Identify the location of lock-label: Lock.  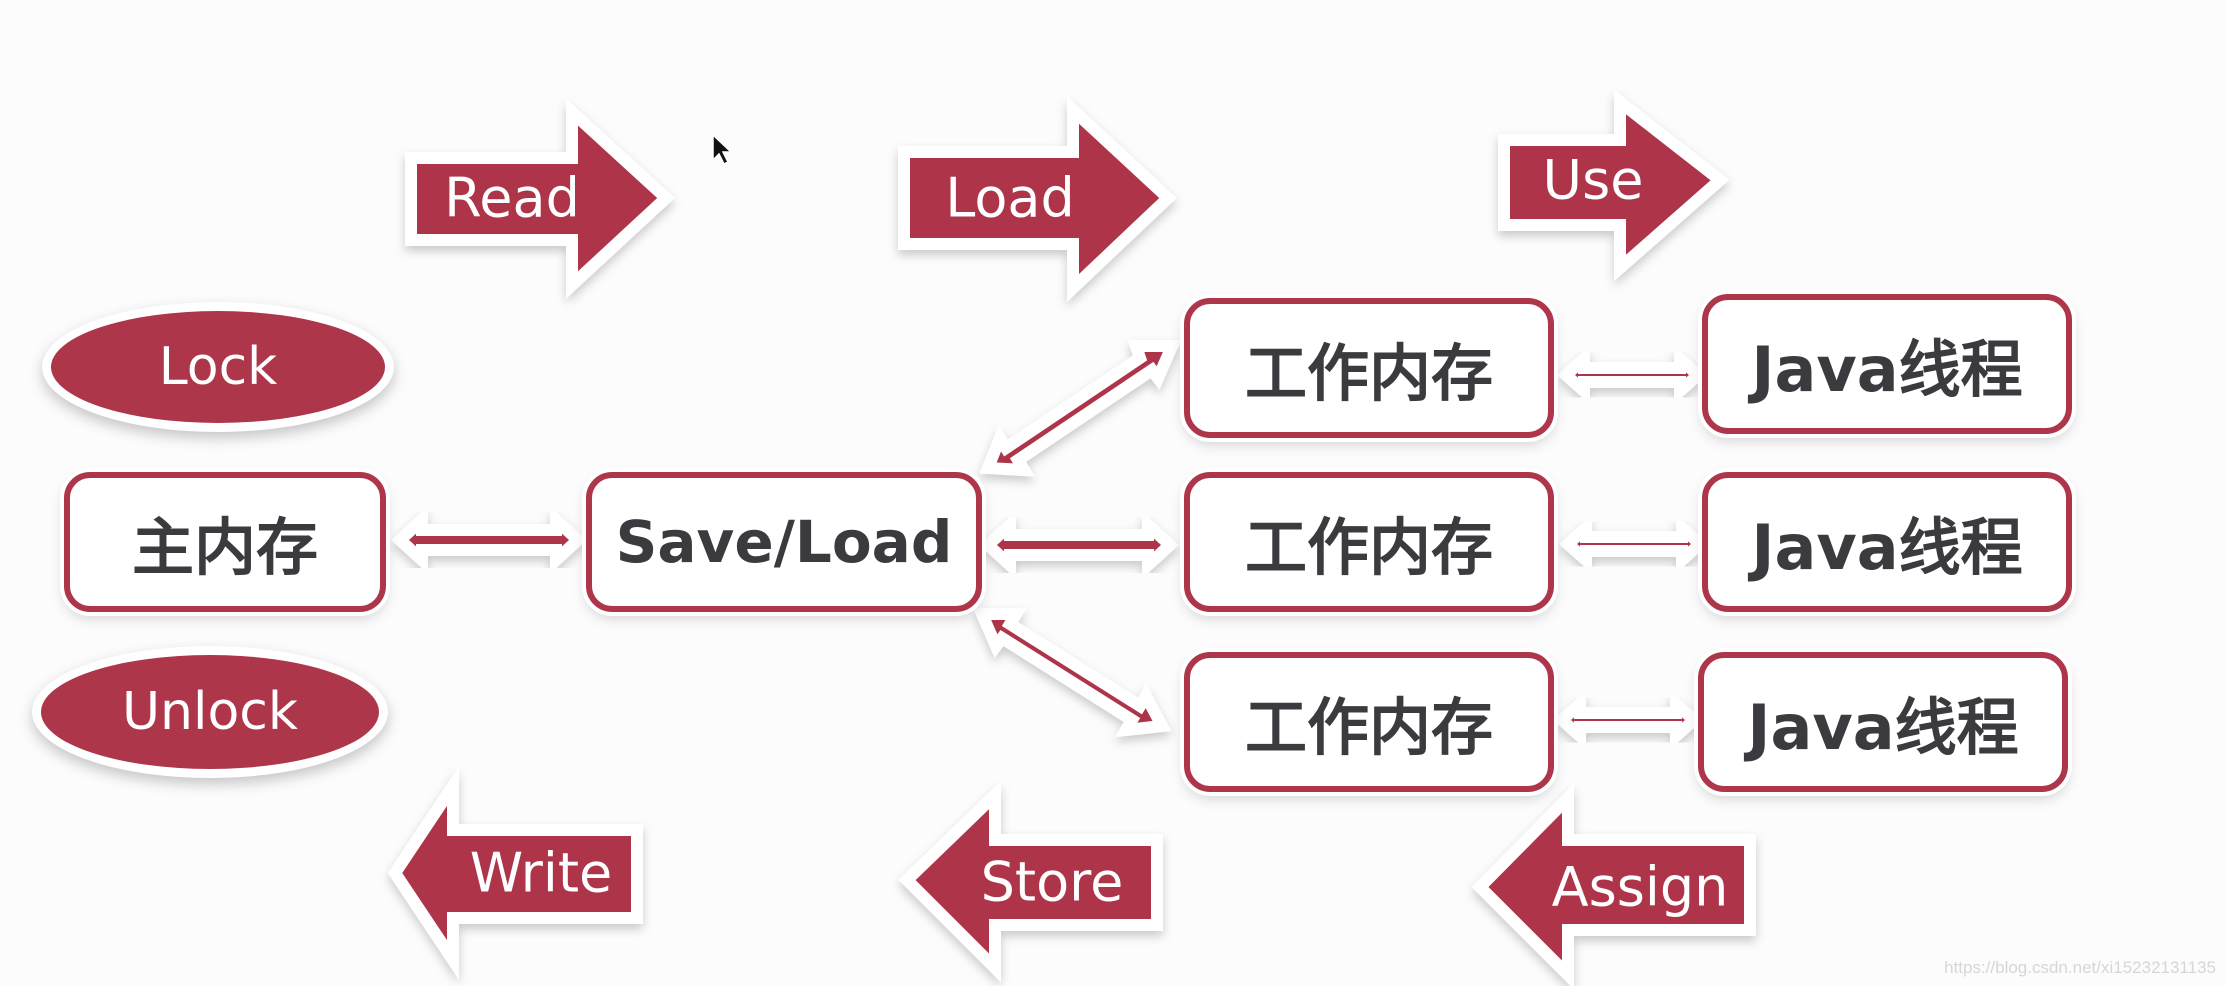
(218, 367).